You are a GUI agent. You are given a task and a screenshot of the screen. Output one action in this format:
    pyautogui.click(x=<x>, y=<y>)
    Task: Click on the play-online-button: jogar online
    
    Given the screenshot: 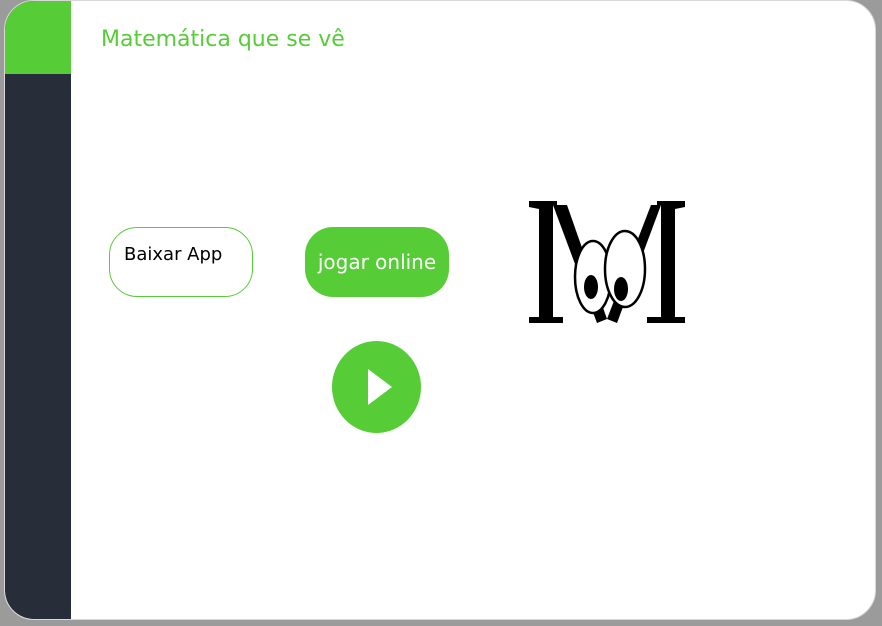 What is the action you would take?
    pyautogui.click(x=377, y=262)
    